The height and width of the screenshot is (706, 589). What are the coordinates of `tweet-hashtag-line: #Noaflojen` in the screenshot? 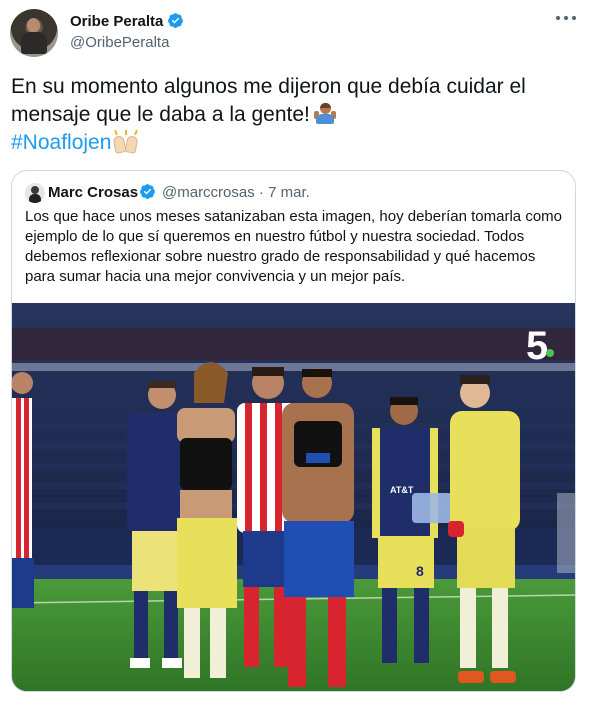 It's located at (296, 143).